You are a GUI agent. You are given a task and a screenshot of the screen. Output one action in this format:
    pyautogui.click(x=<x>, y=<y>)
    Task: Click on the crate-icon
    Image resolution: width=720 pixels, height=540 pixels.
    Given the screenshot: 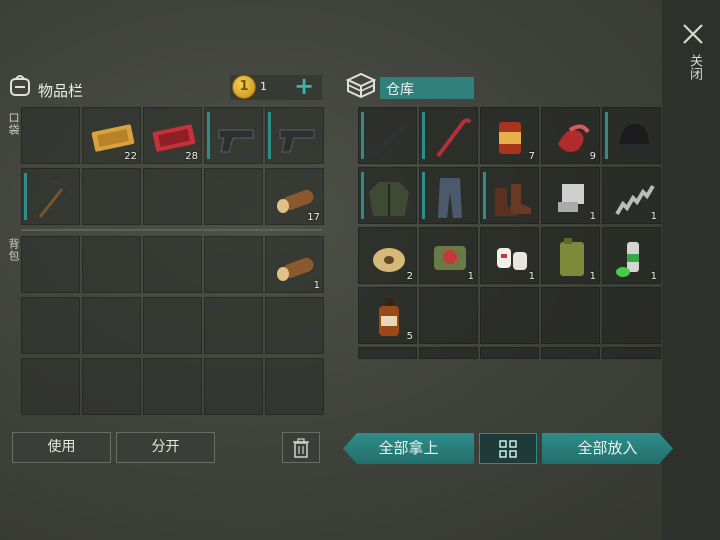 What is the action you would take?
    pyautogui.click(x=361, y=85)
    